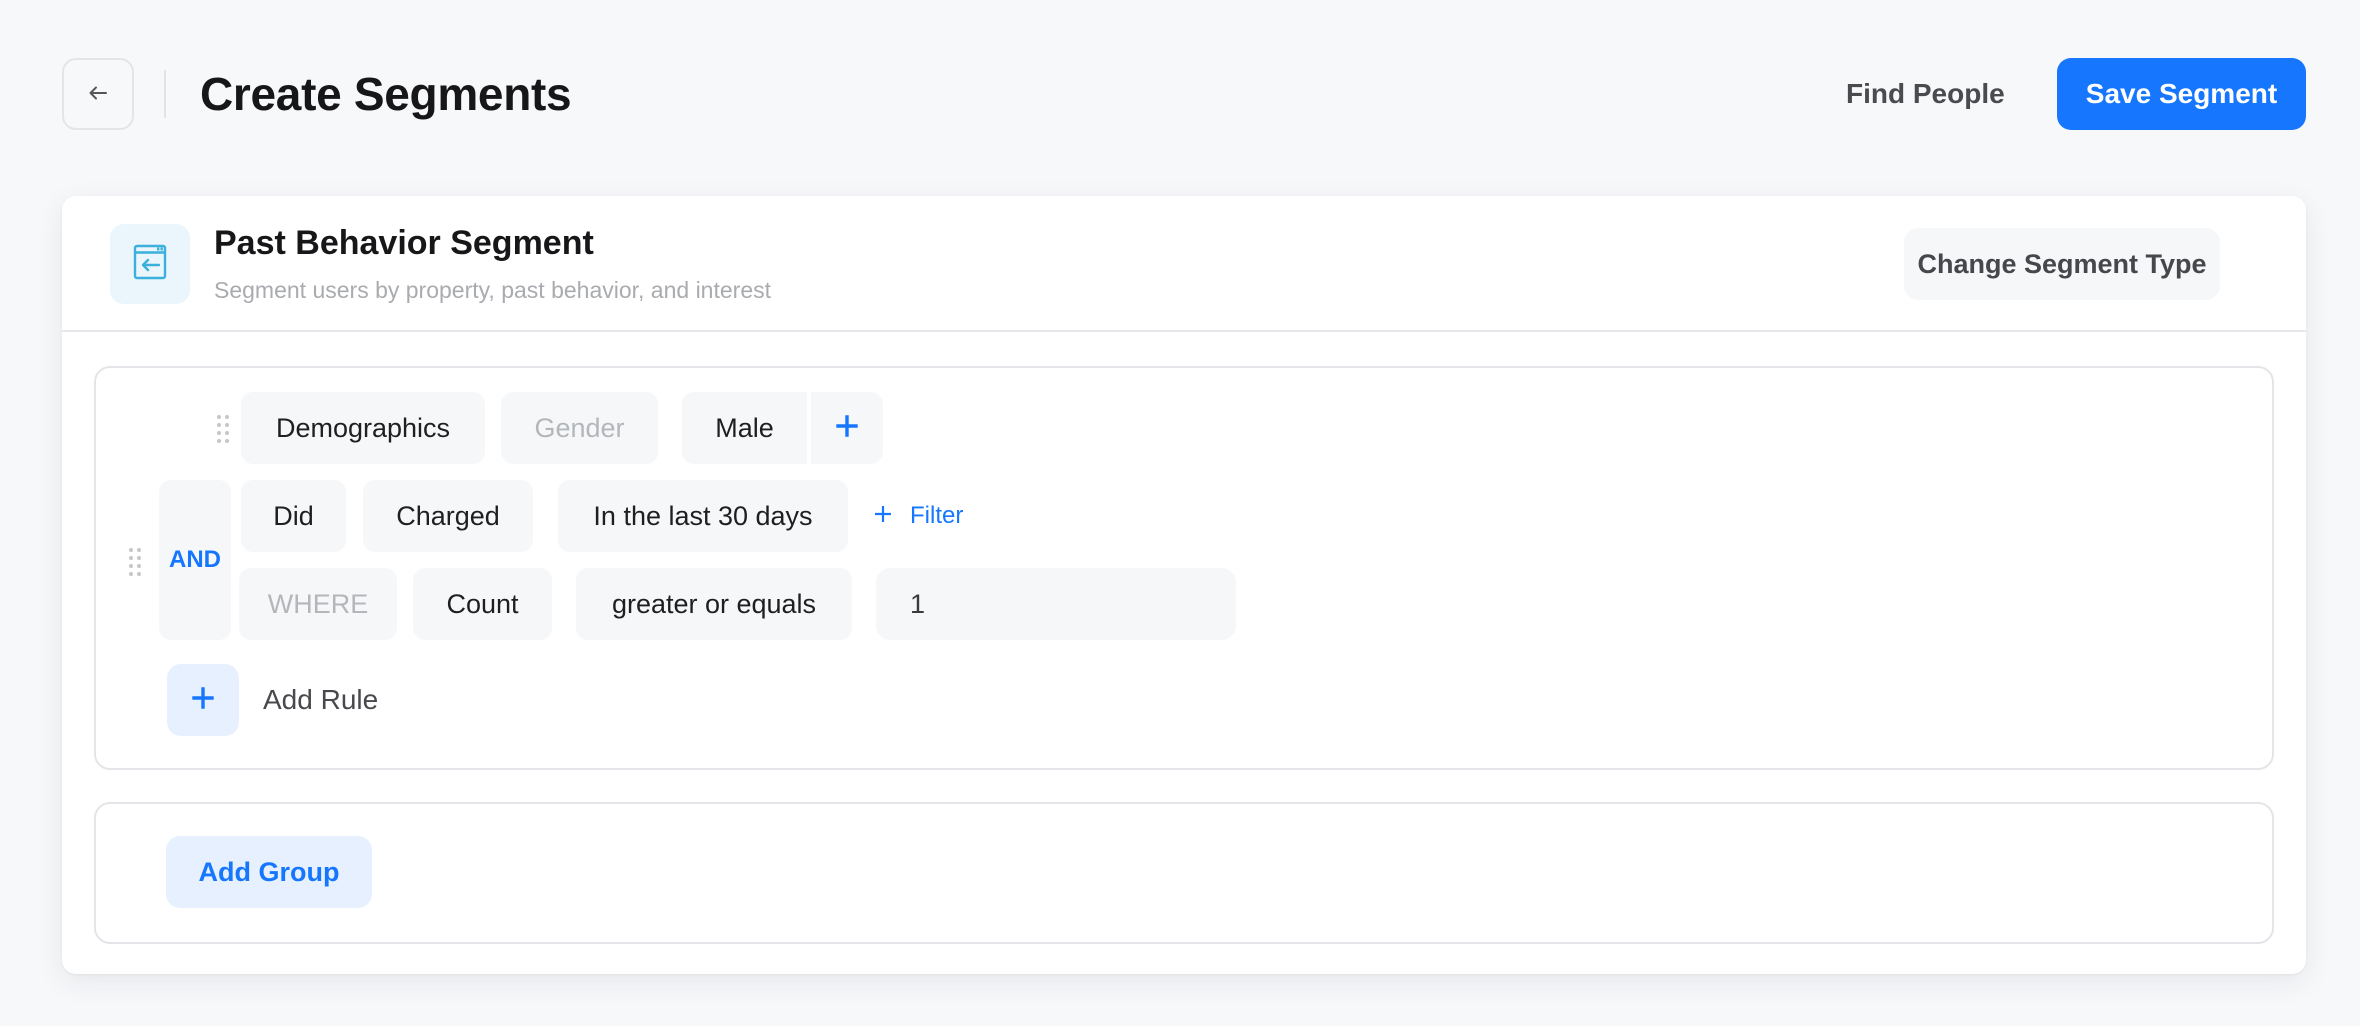 This screenshot has width=2360, height=1026. What do you see at coordinates (293, 516) in the screenshot?
I see `rule-action-select: Did` at bounding box center [293, 516].